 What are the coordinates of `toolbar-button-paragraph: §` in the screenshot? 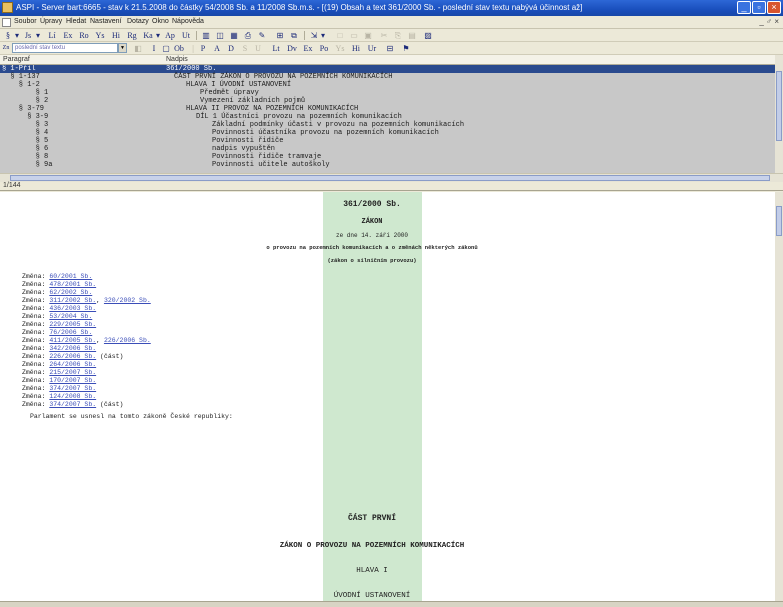 It's located at (8, 35).